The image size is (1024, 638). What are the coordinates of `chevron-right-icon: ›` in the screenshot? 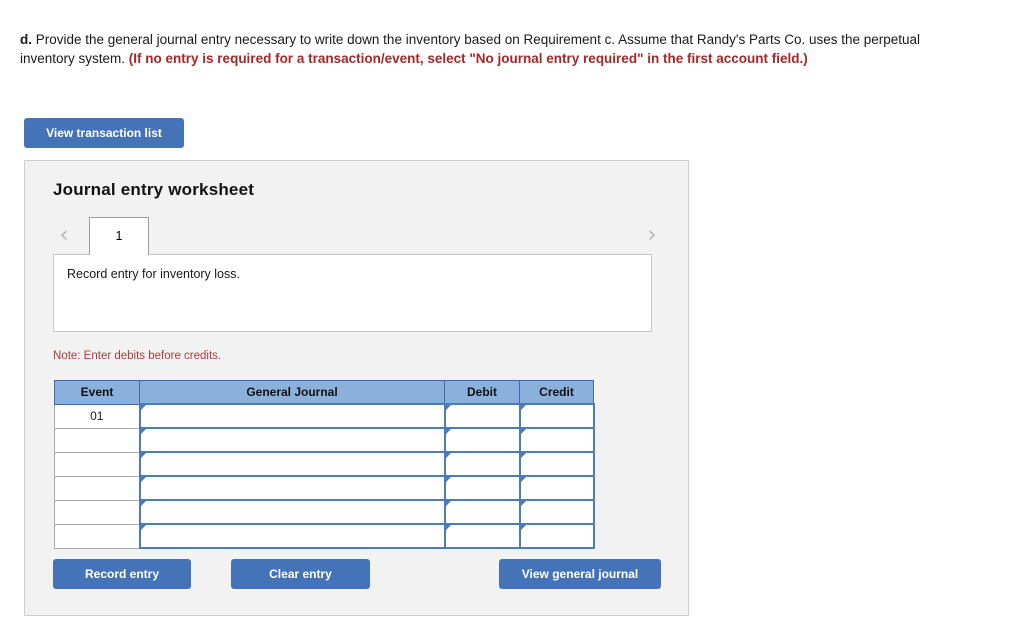 It's located at (652, 235).